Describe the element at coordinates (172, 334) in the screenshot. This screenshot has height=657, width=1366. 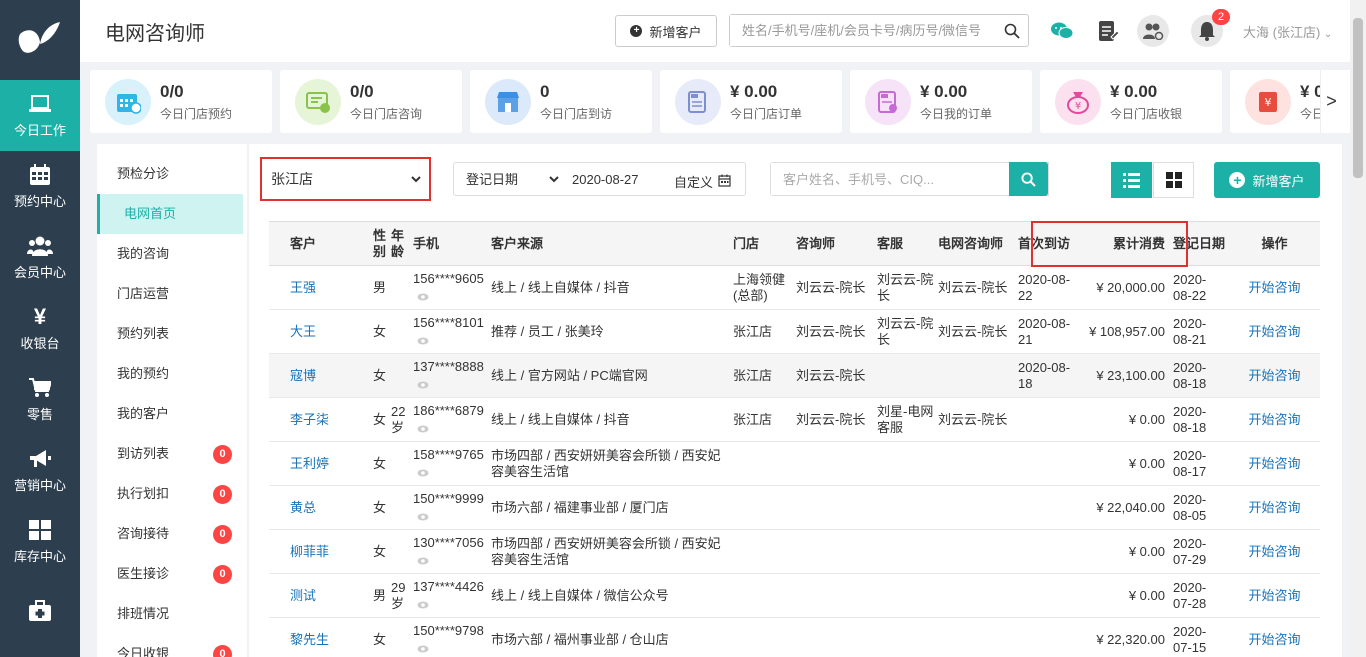
I see `side-menu-item: 预约列表` at that location.